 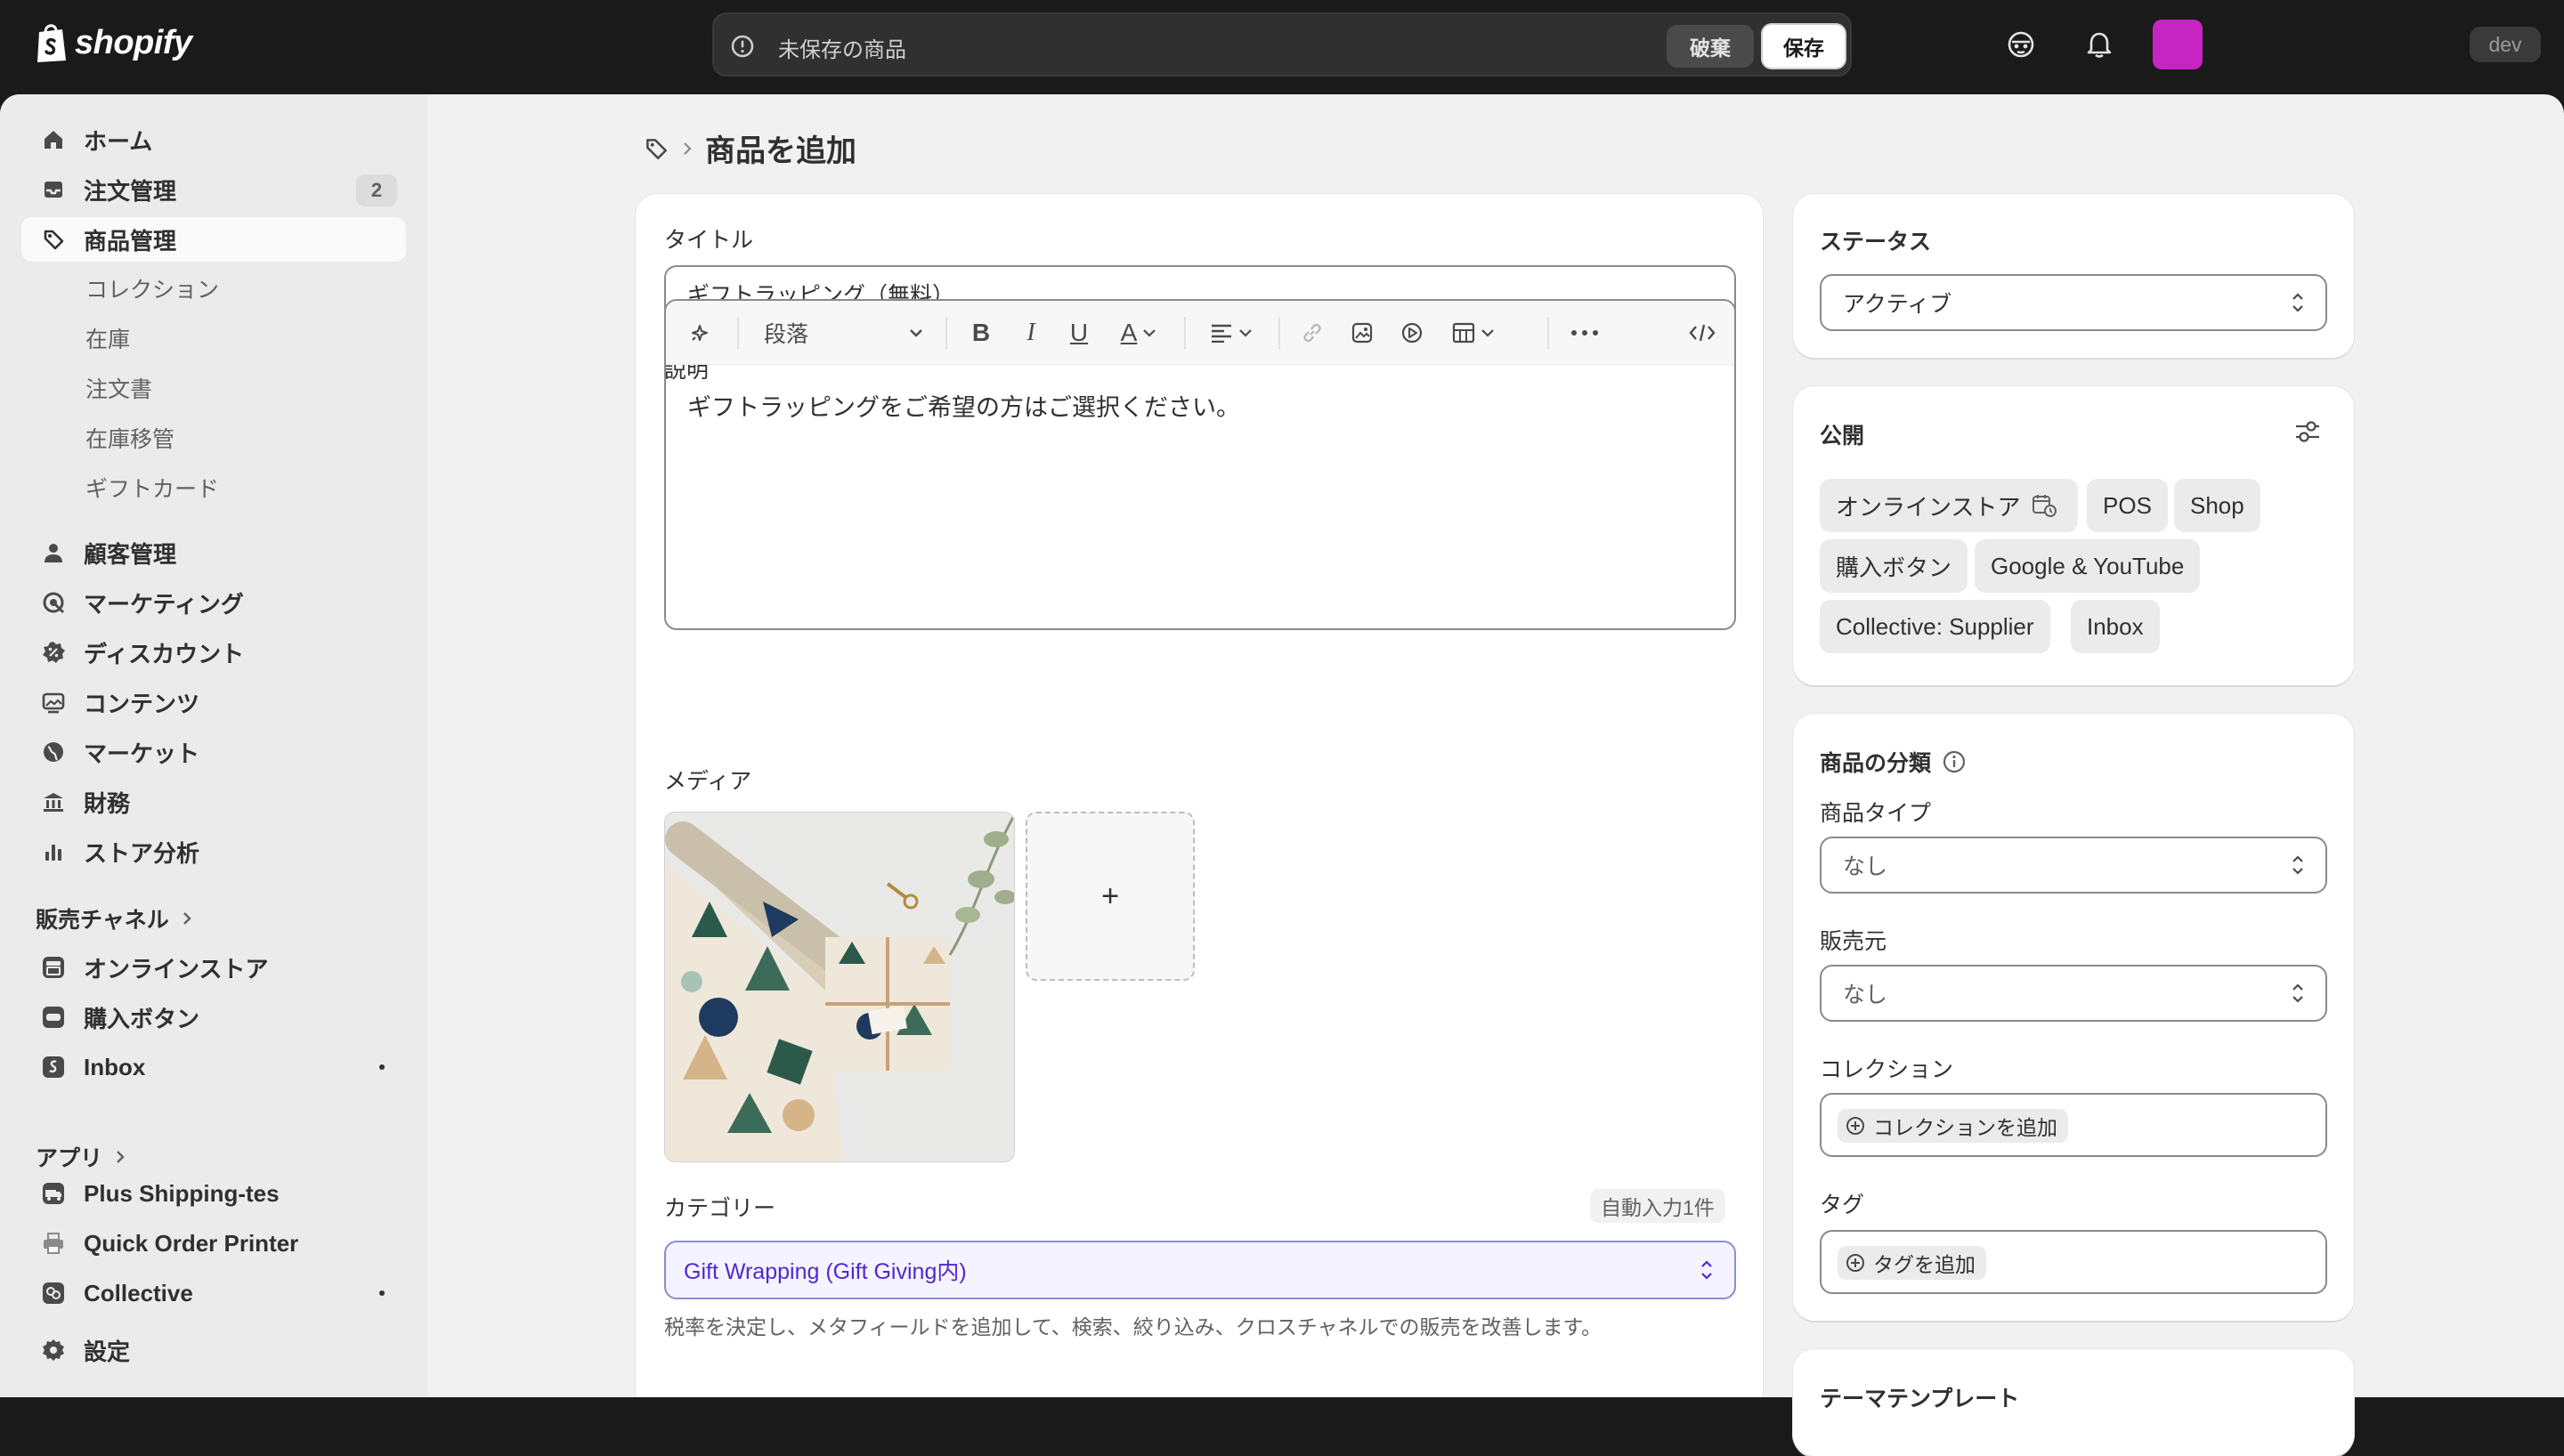 I want to click on buy-button-icon, so click(x=53, y=1017).